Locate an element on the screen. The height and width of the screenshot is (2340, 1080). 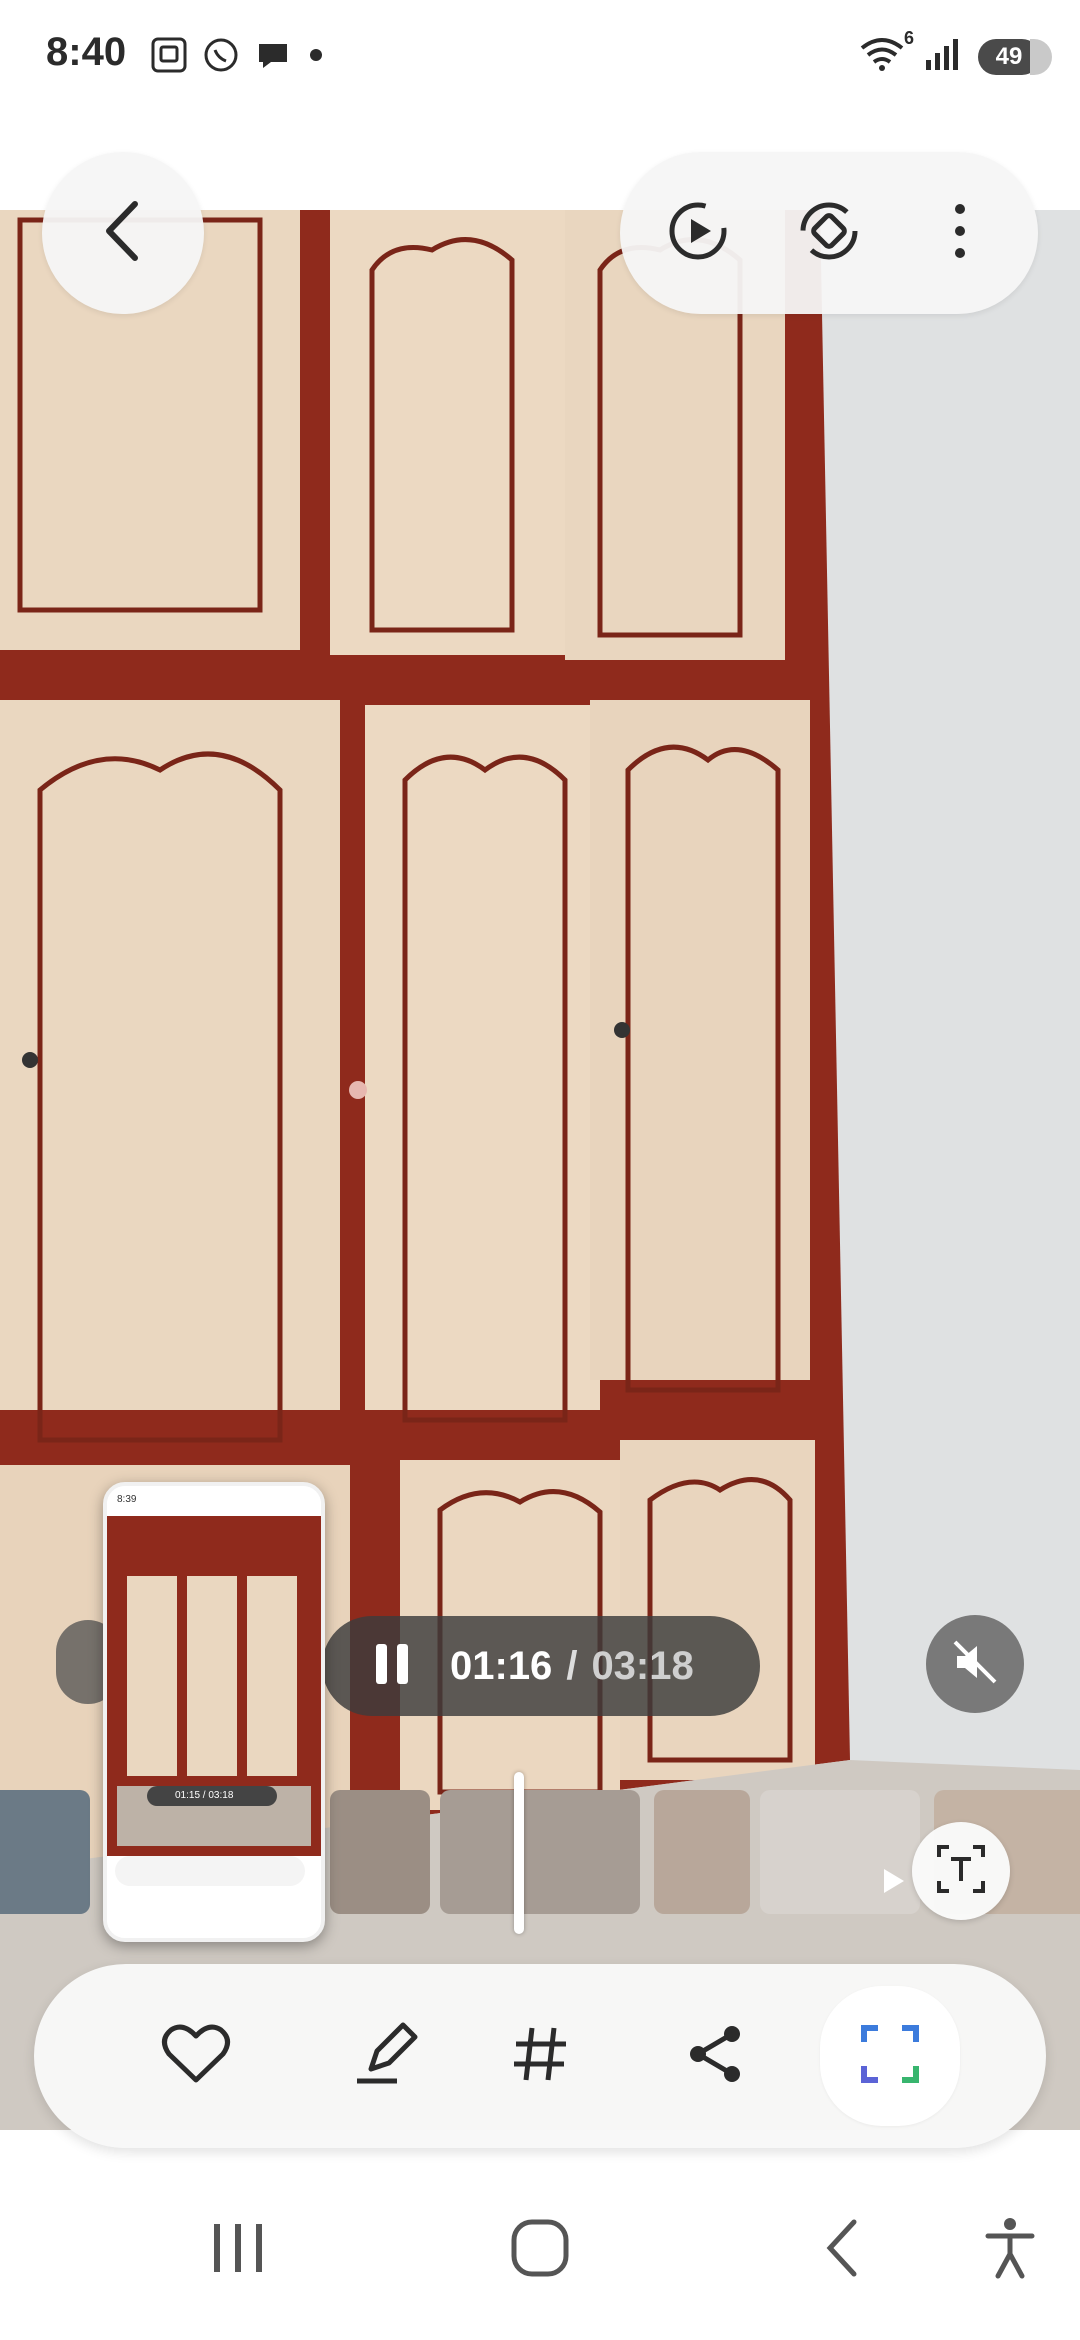
home-button is located at coordinates (540, 2250).